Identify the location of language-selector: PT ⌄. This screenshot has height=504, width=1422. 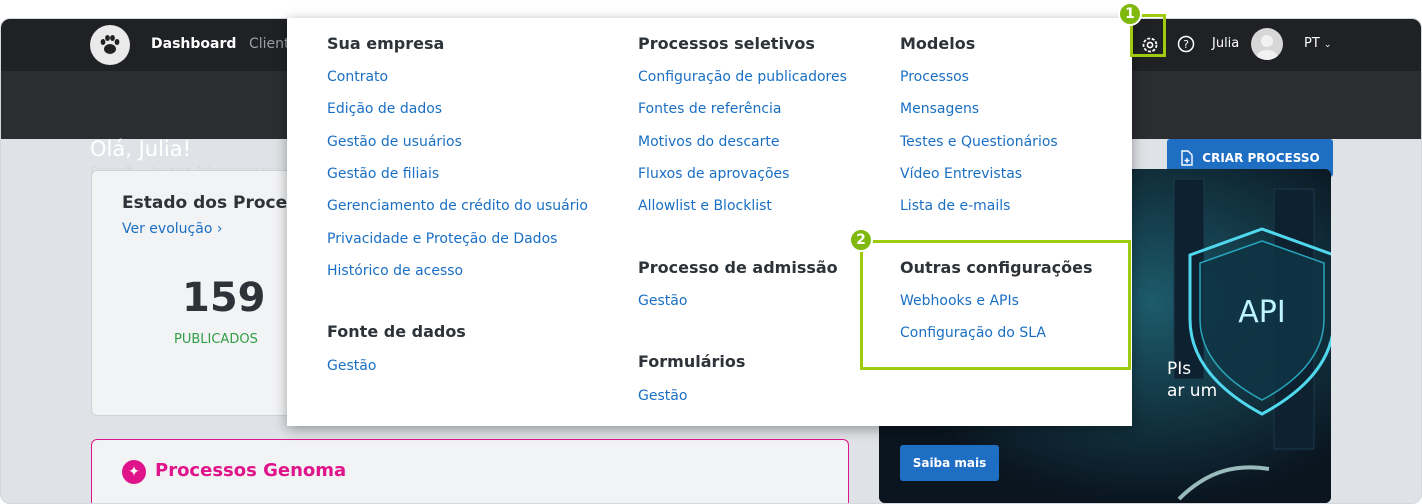
(1317, 43).